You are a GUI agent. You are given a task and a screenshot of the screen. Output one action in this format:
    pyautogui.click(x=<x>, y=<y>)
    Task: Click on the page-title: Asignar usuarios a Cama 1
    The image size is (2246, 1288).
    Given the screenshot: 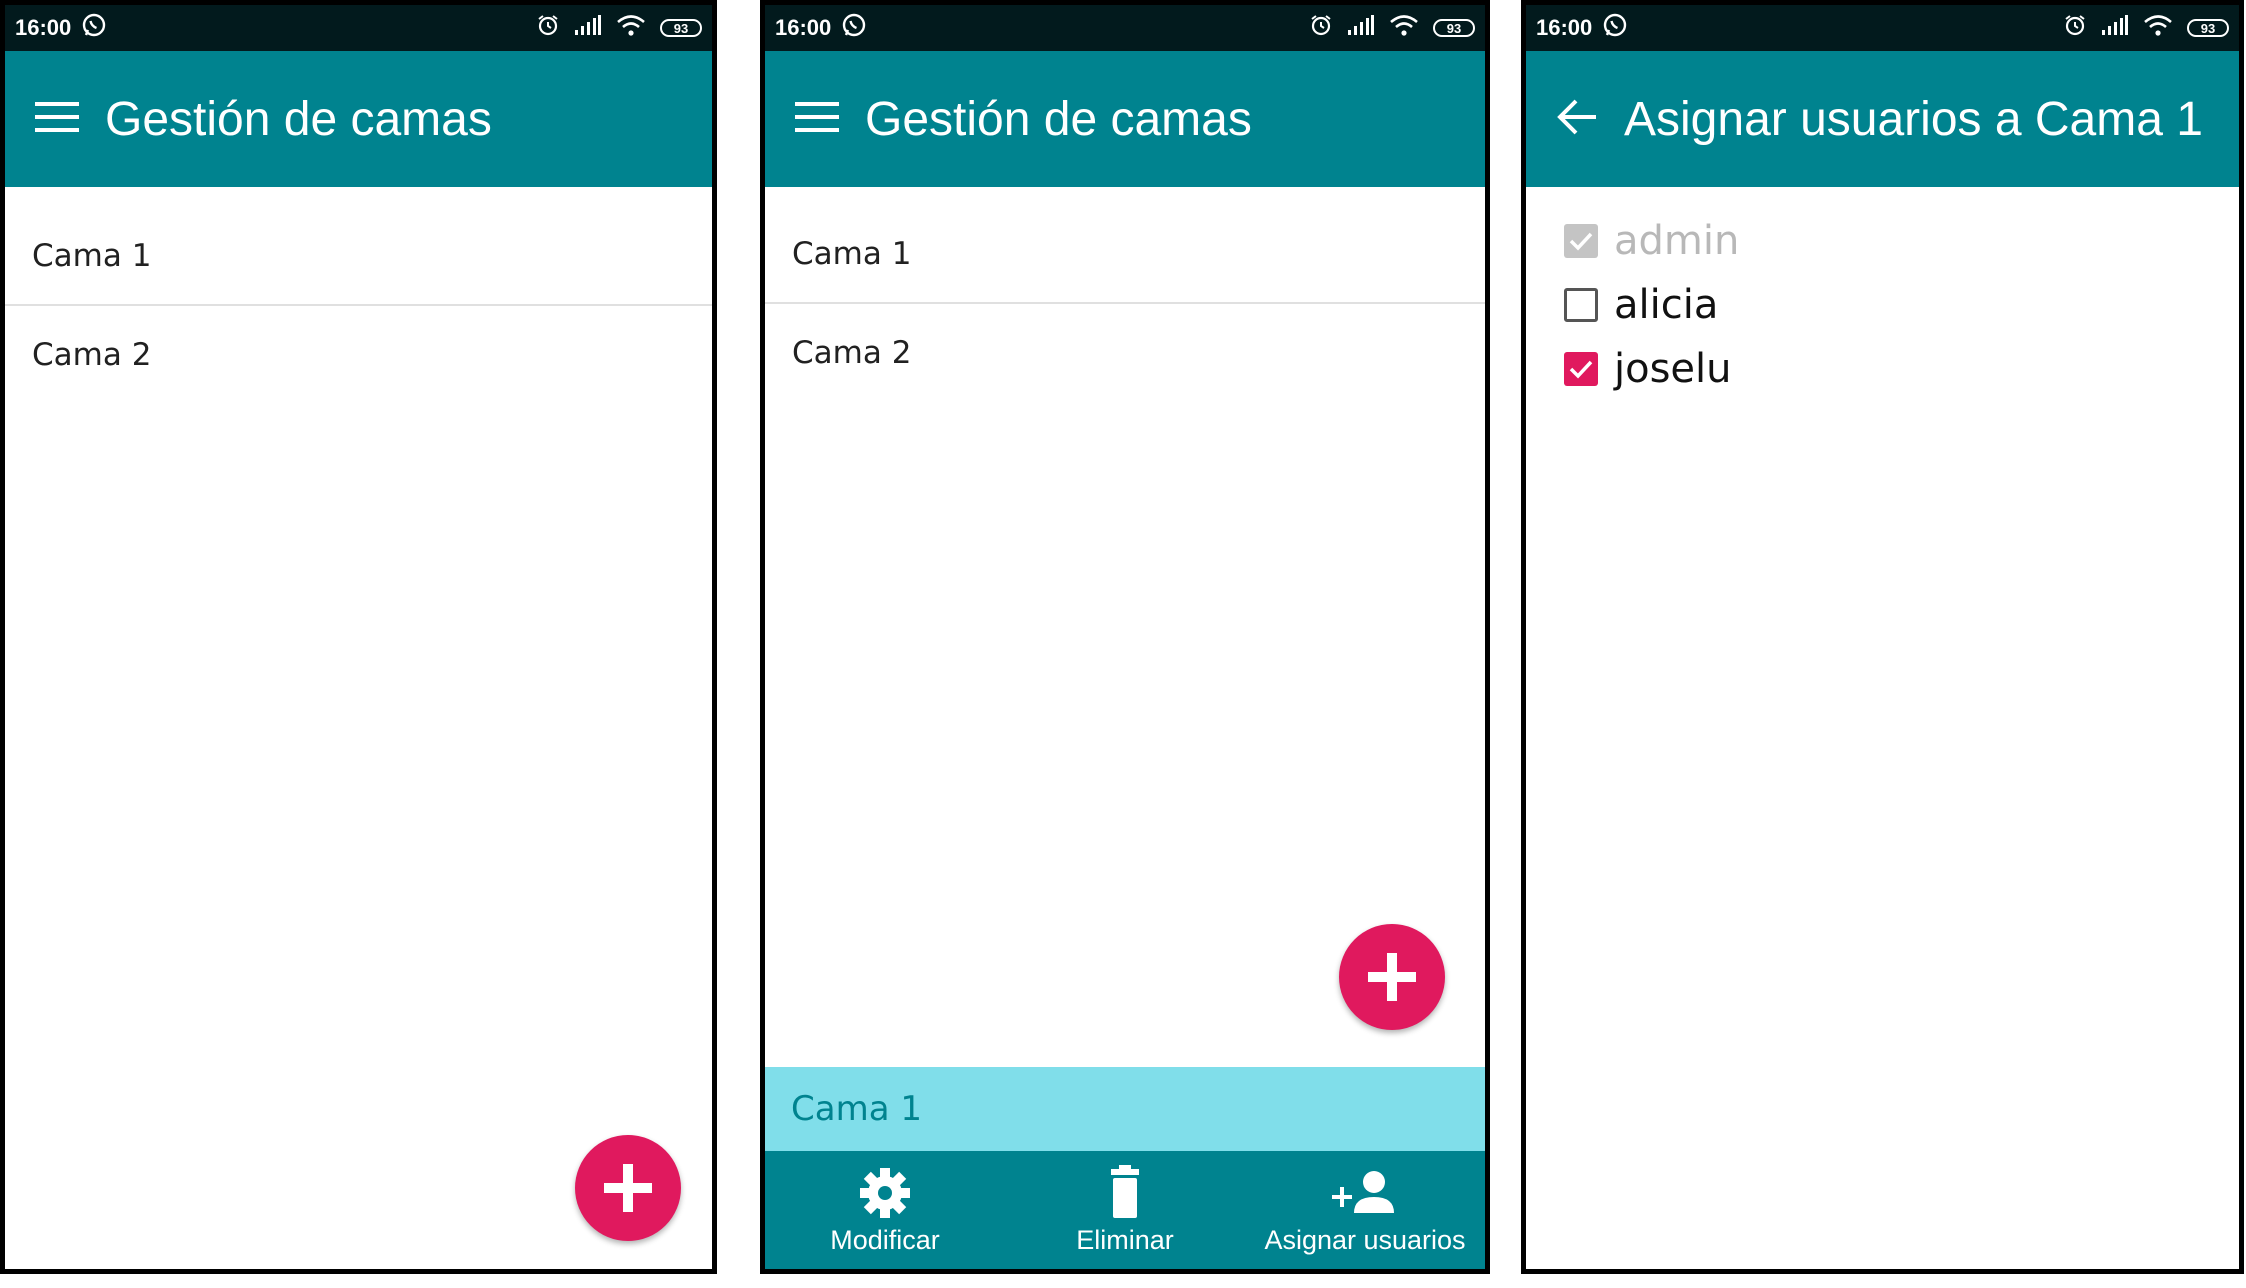 What is the action you would take?
    pyautogui.click(x=1913, y=119)
    